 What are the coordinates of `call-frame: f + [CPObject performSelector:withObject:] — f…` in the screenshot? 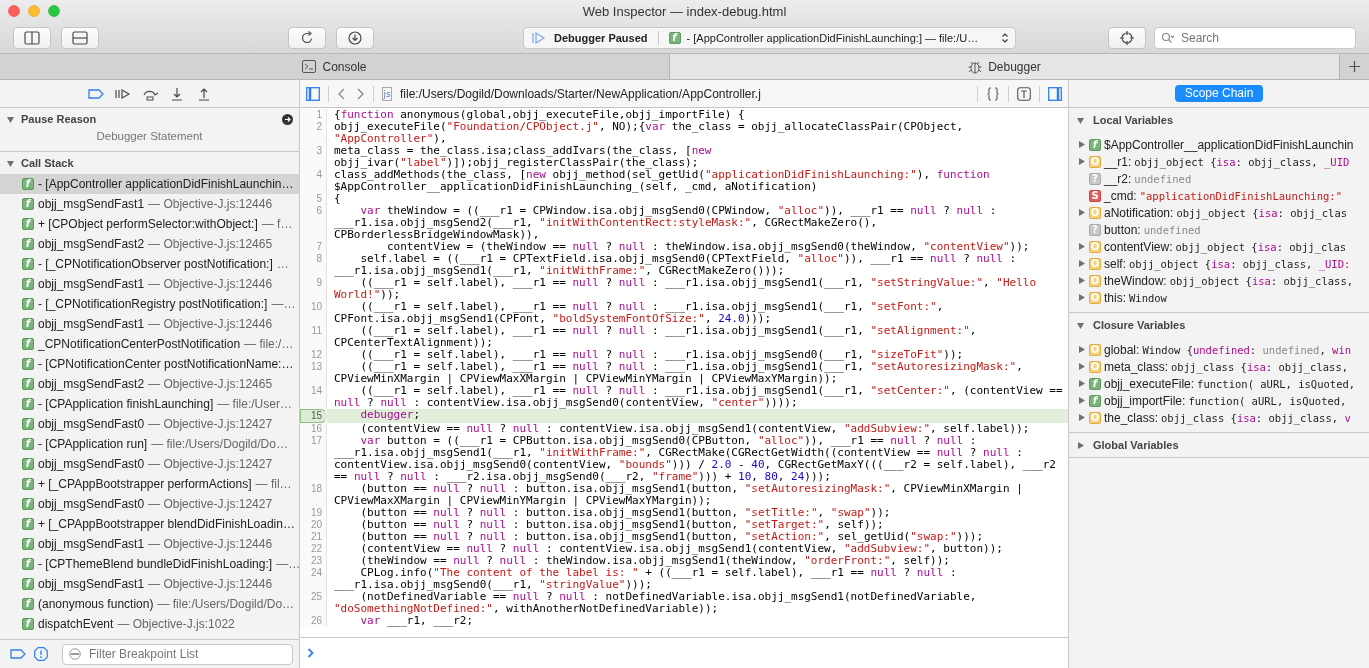 It's located at (149, 224).